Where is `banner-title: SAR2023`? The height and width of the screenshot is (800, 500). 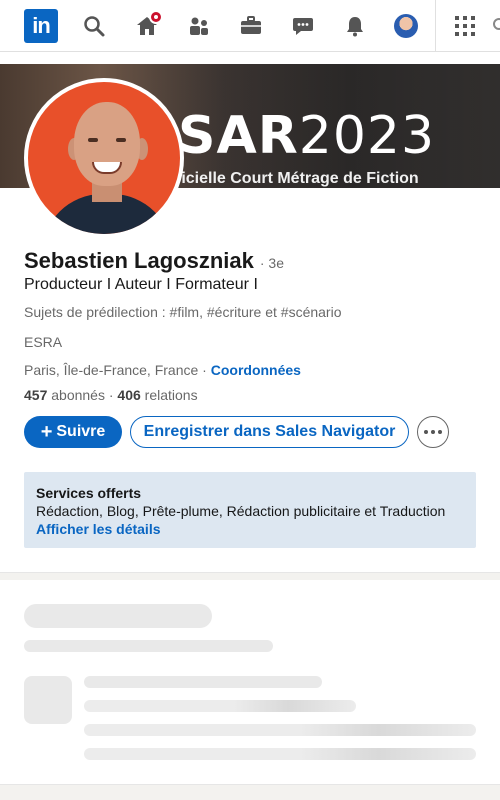
banner-title: SAR2023 is located at coordinates (307, 136).